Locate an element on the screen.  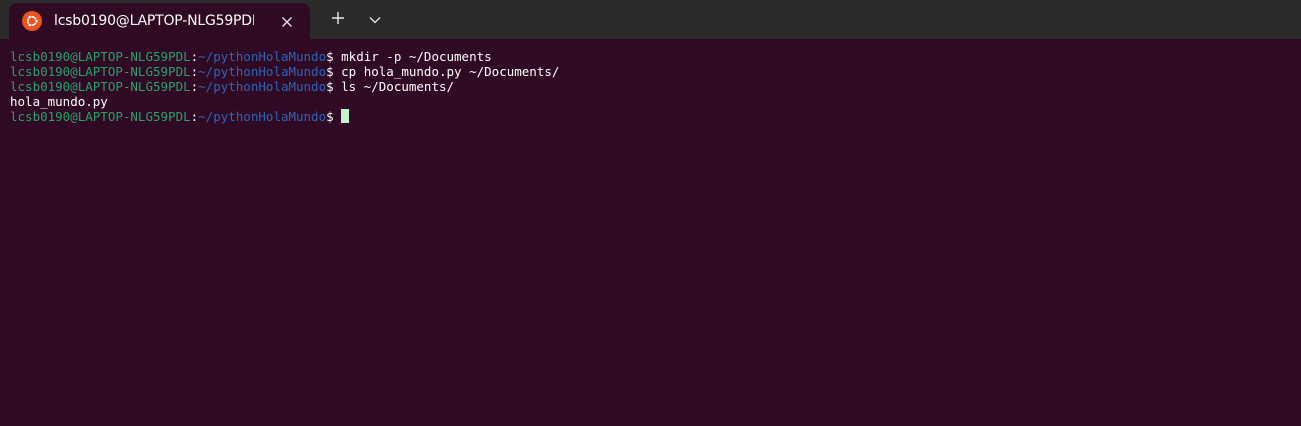
chevron-down-icon is located at coordinates (375, 20).